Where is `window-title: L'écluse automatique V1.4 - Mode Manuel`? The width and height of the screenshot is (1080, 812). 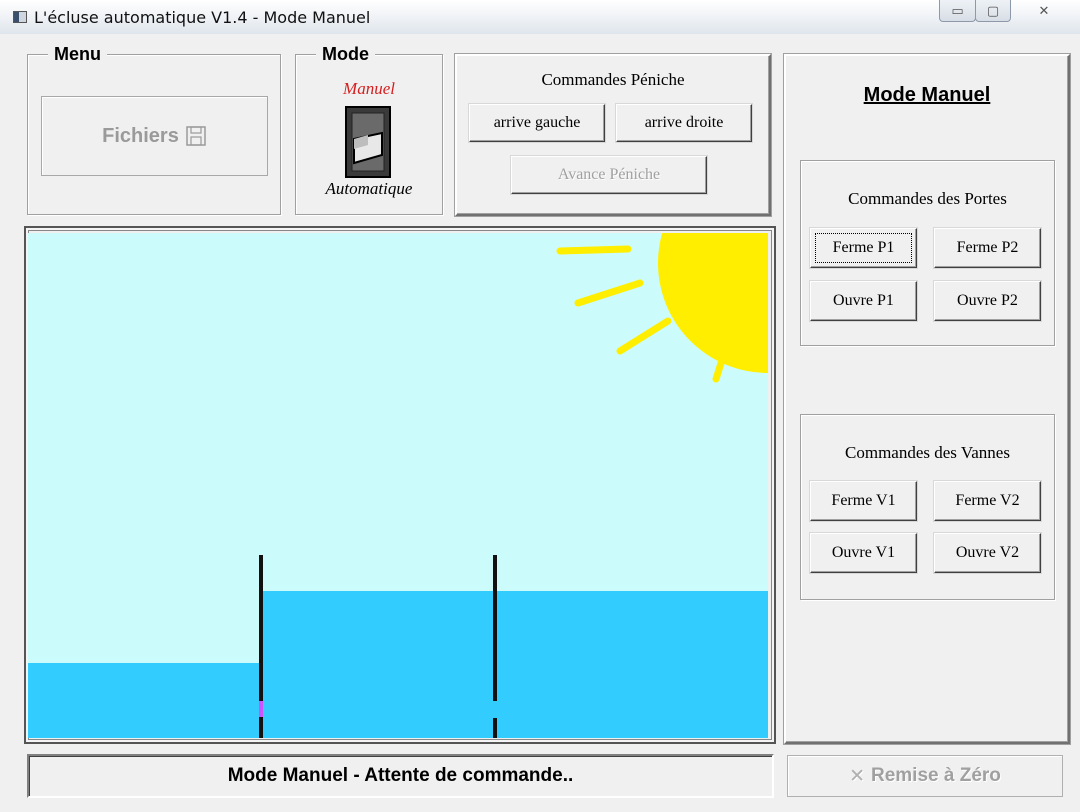 window-title: L'écluse automatique V1.4 - Mode Manuel is located at coordinates (202, 17).